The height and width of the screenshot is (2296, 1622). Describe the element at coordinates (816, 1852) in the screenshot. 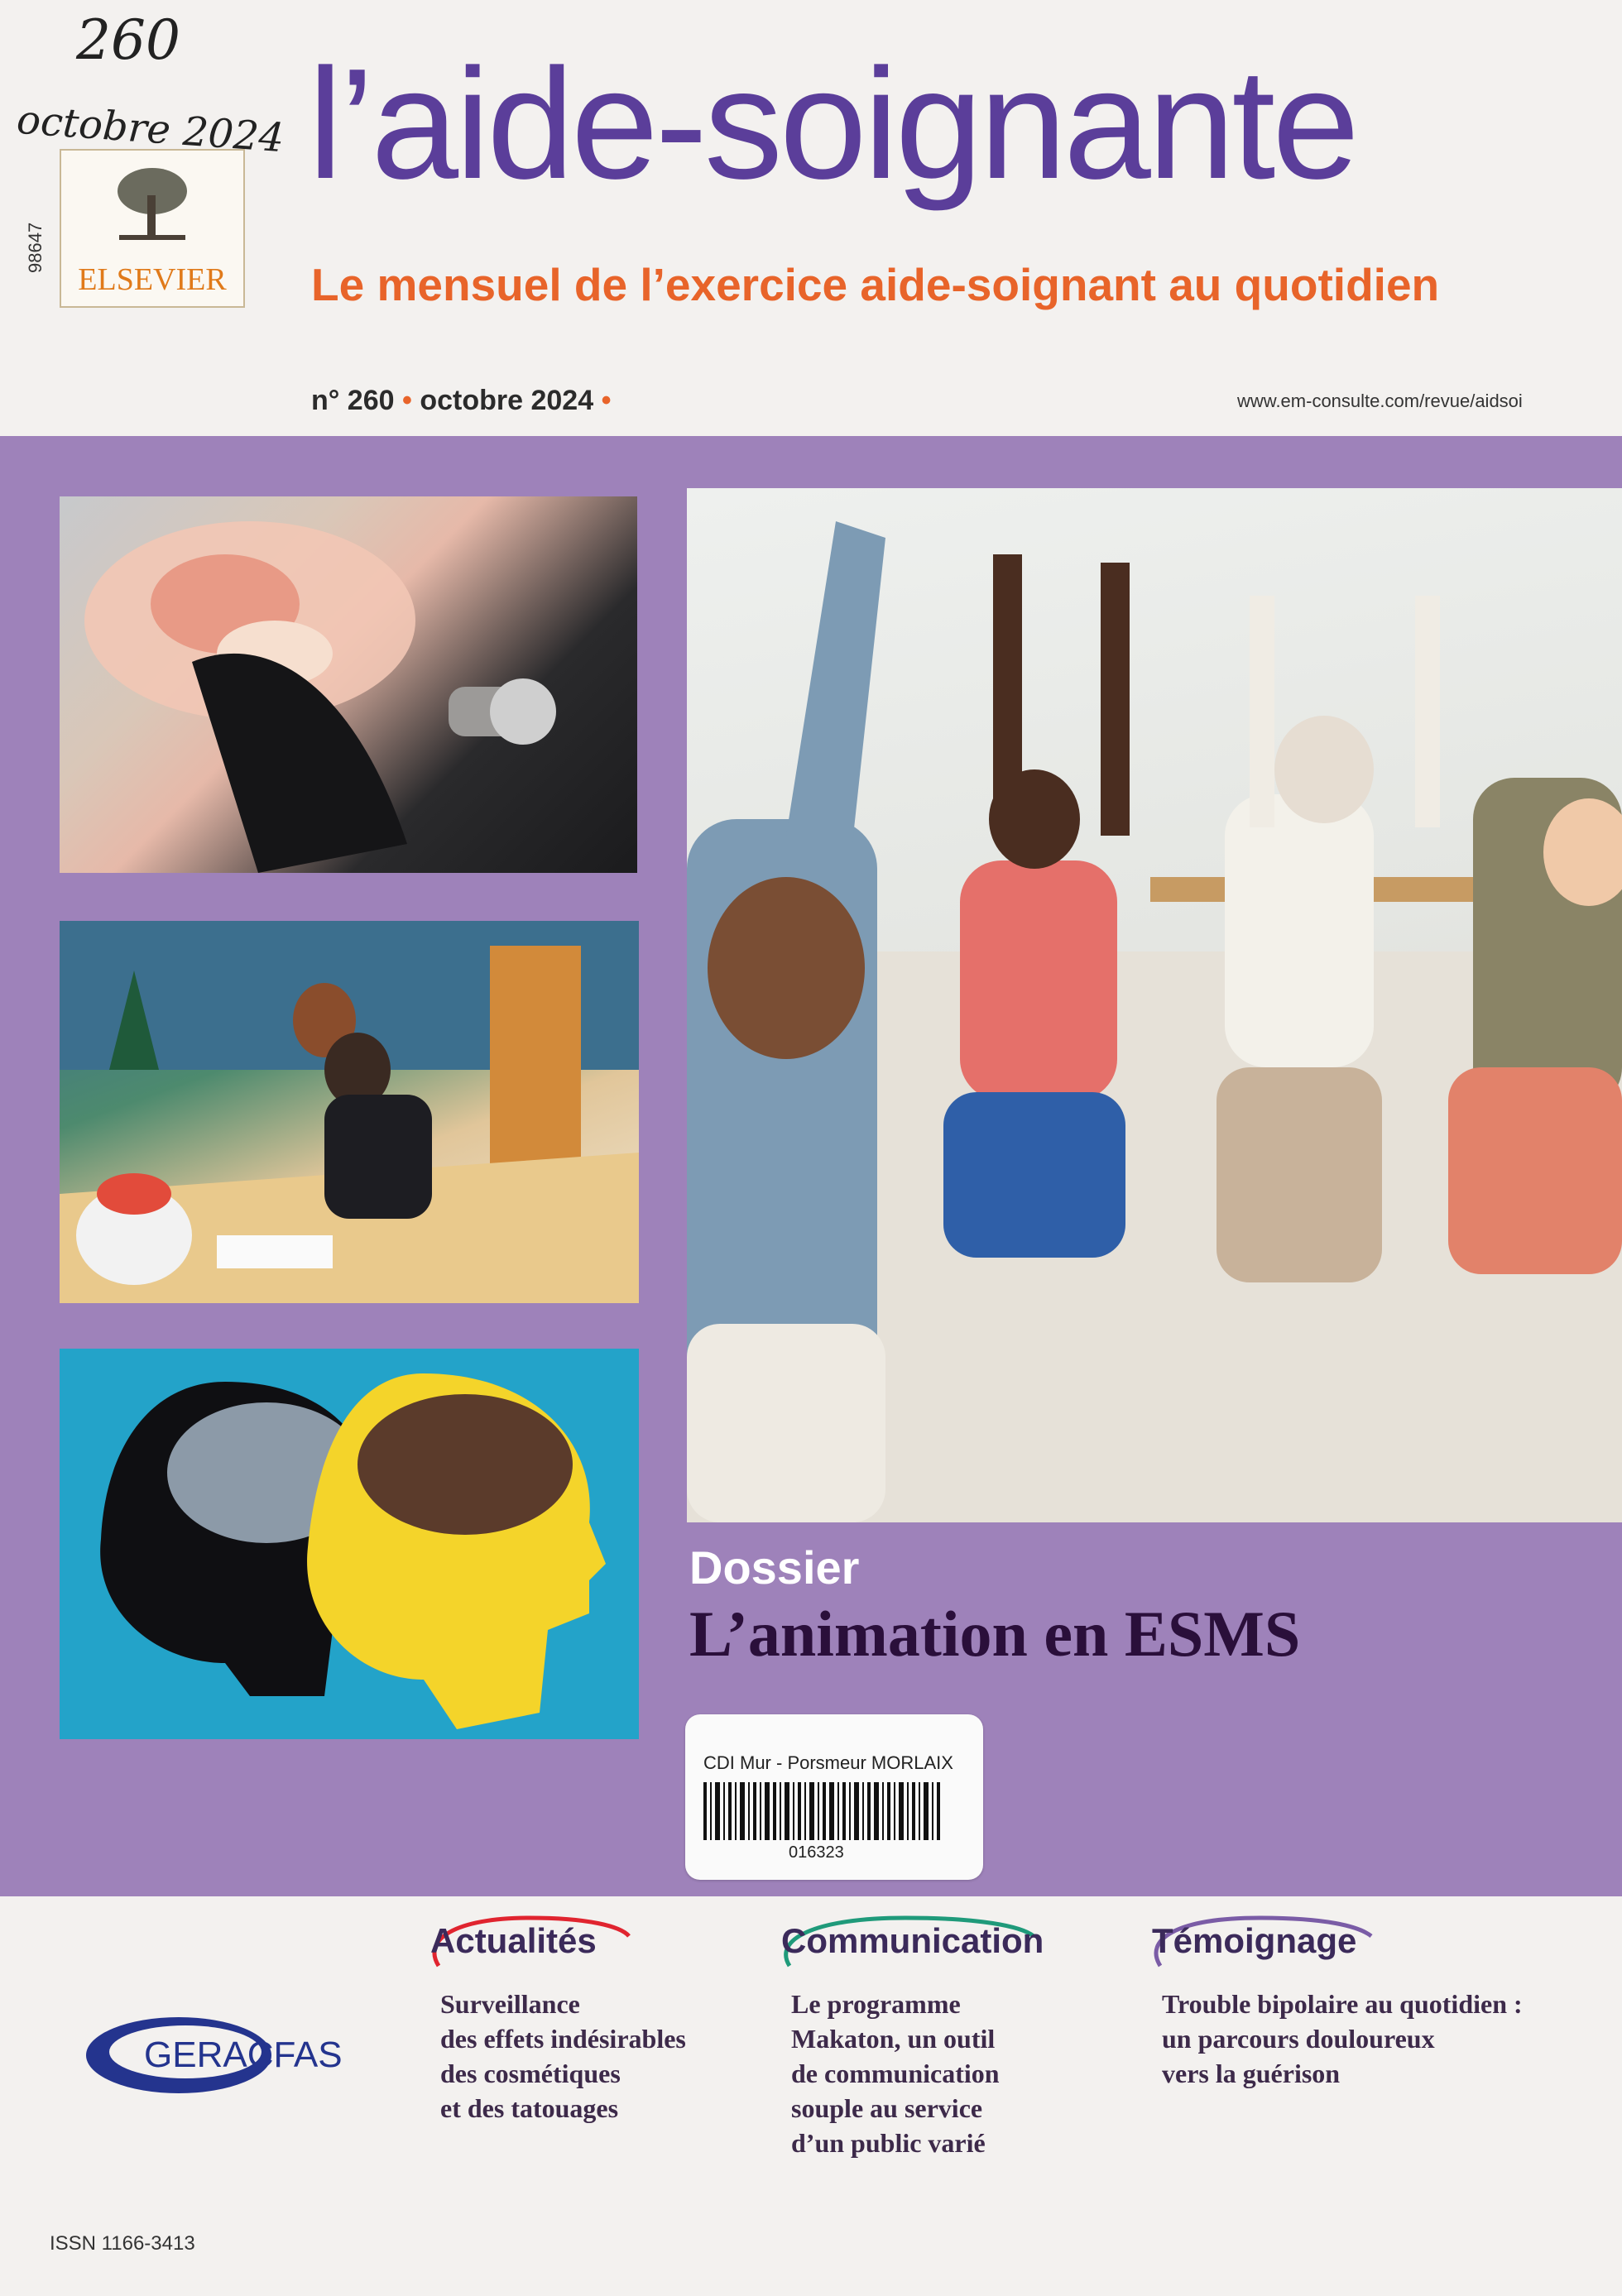

I see `library-number: 016323` at that location.